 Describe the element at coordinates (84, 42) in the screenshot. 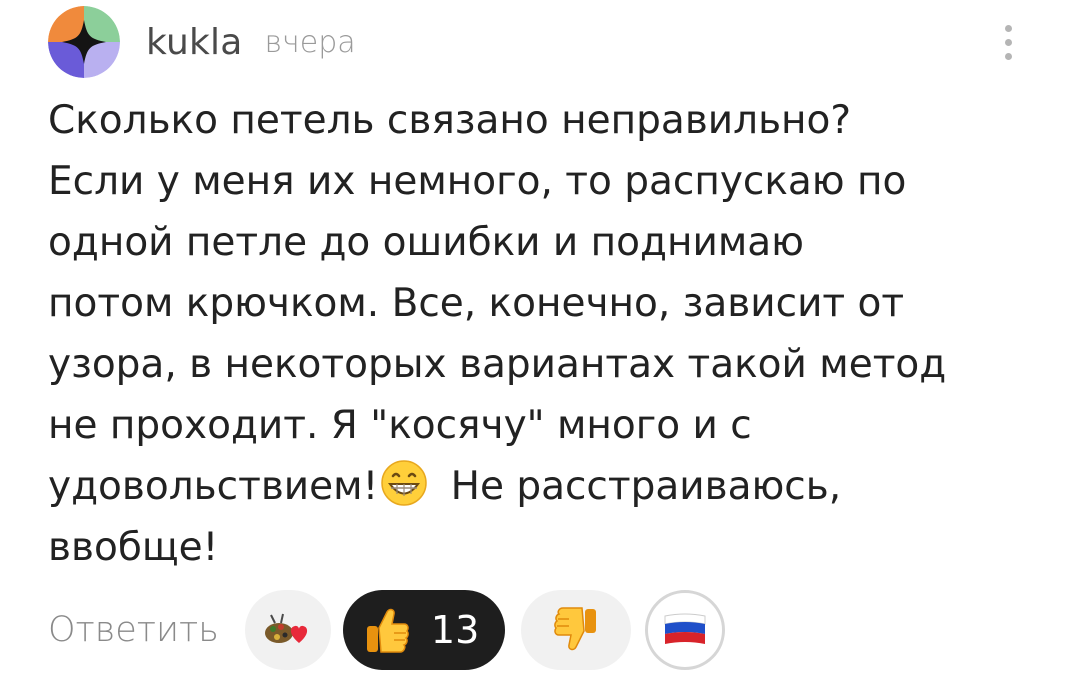

I see `avatar` at that location.